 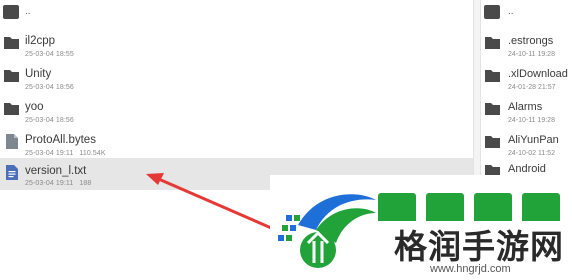 What do you see at coordinates (40, 41) in the screenshot?
I see `file-name: il2cpp` at bounding box center [40, 41].